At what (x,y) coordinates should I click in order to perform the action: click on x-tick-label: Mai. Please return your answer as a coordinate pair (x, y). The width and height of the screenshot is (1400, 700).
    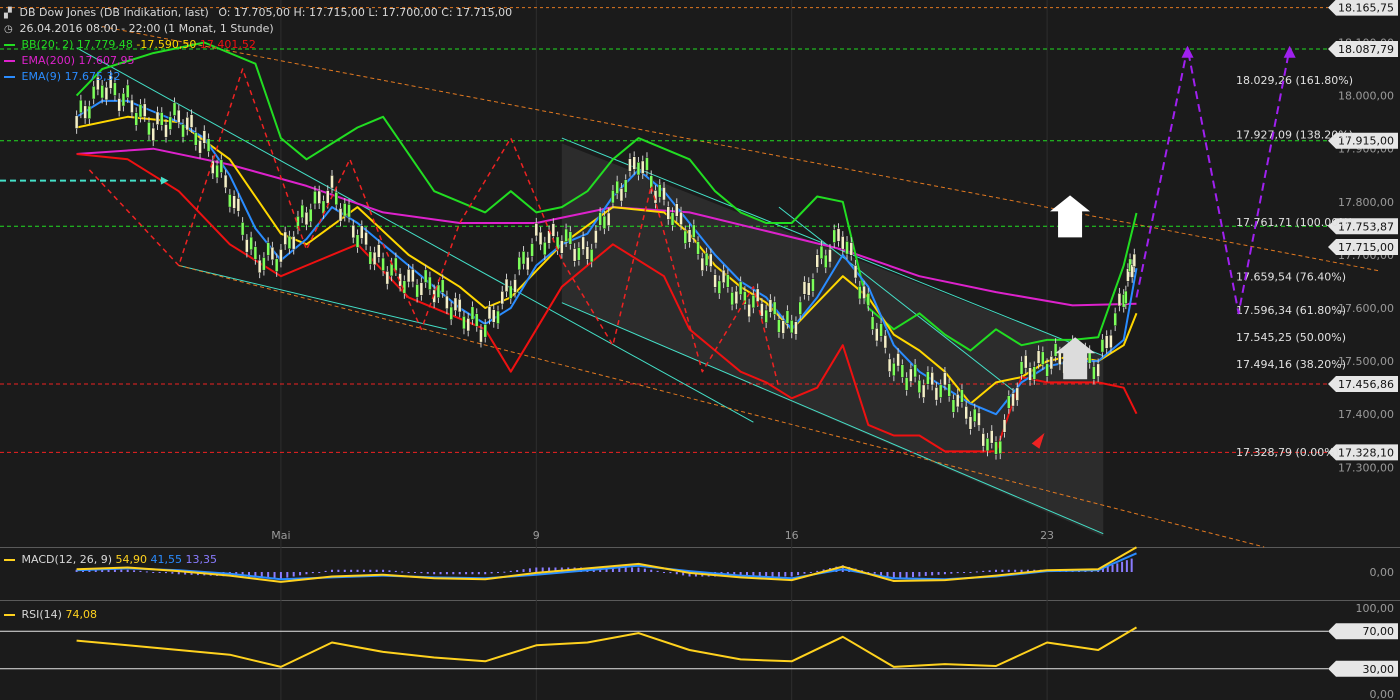
    Looking at the image, I should click on (280, 535).